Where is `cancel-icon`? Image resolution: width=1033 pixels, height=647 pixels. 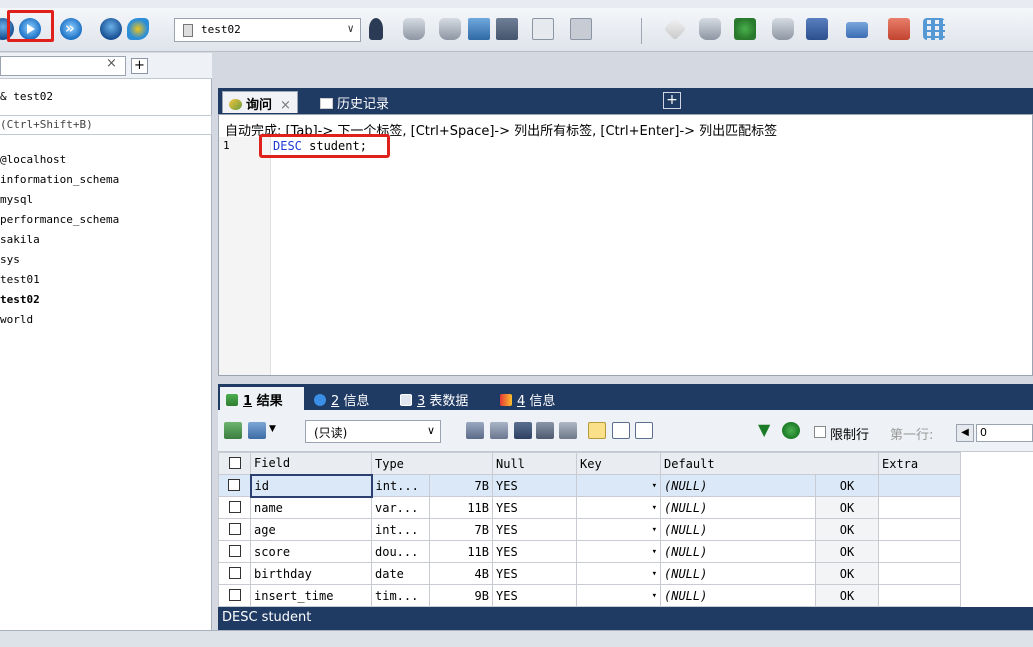
cancel-icon is located at coordinates (568, 430).